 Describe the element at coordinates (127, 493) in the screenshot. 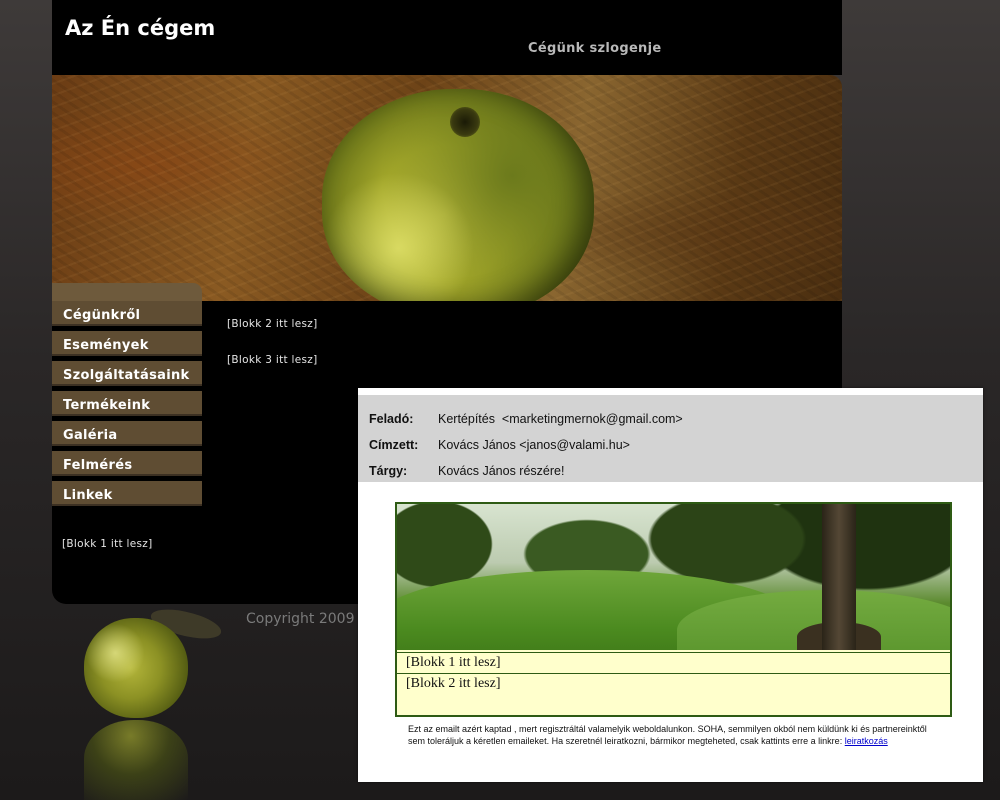

I see `menu-item-linkek: Linkek` at that location.